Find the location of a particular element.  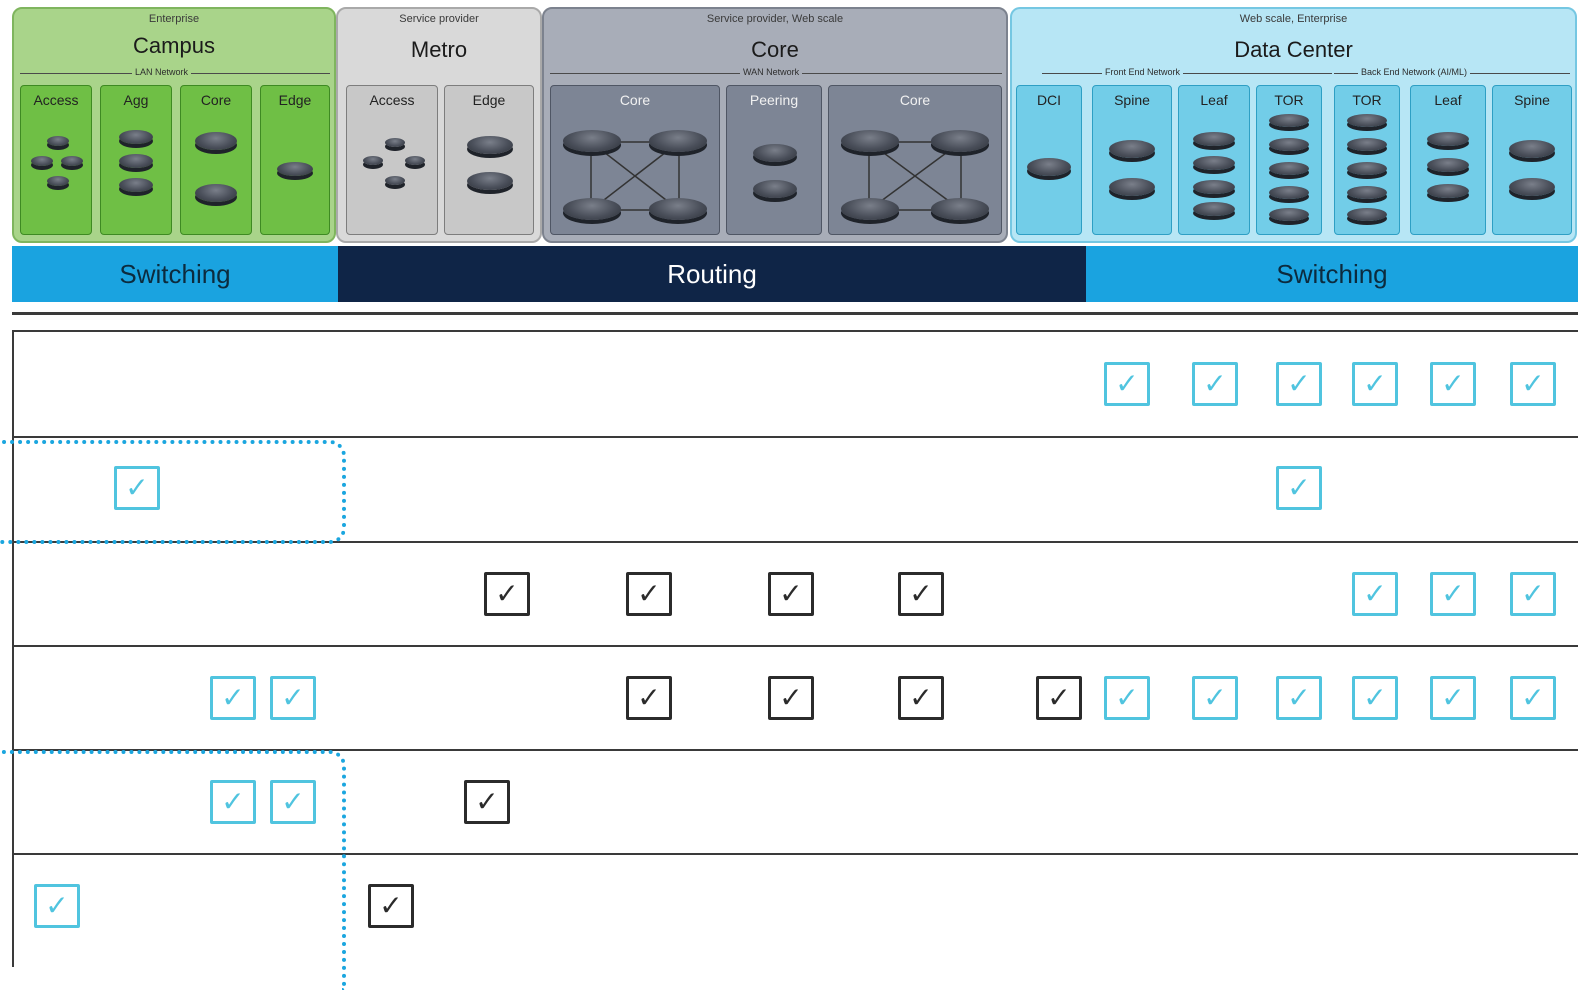

datacenter-front-bracket is located at coordinates (1187, 73).